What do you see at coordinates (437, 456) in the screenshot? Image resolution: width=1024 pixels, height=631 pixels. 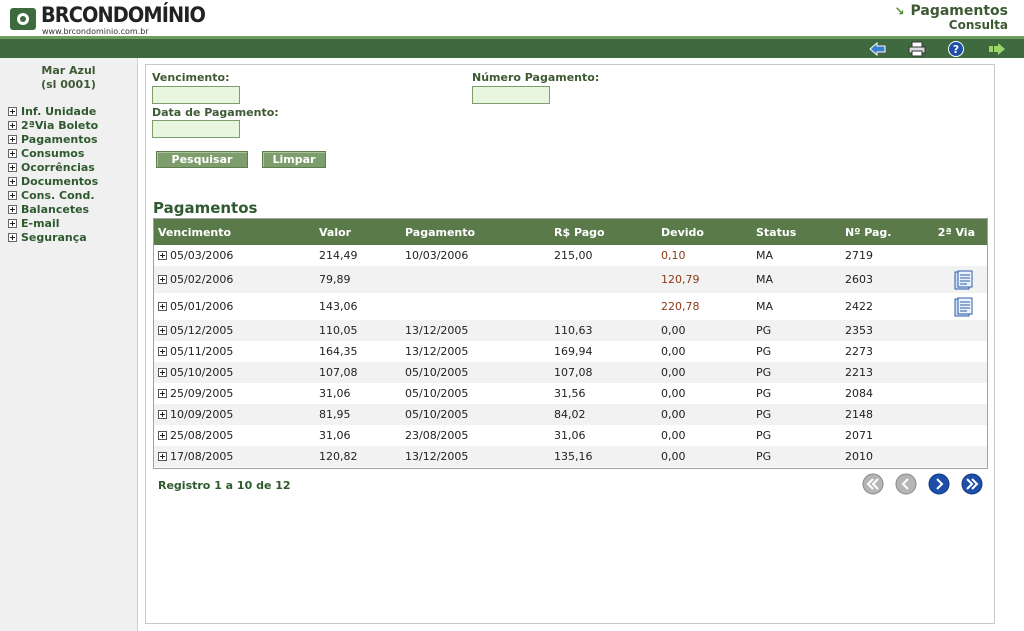 I see `cell-pagamento: 13/12/2005` at bounding box center [437, 456].